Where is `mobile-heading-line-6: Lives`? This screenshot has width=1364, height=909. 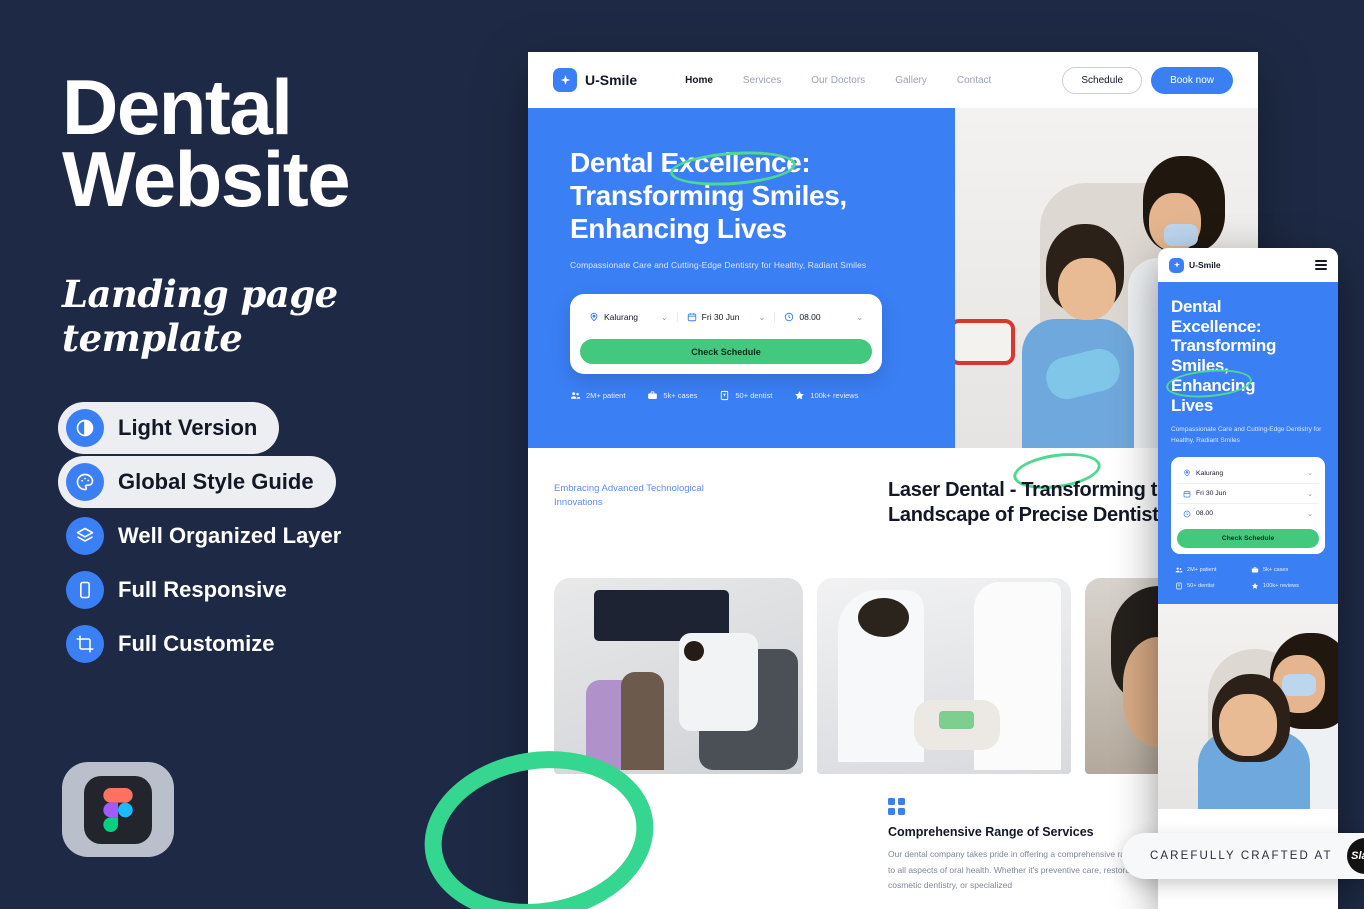 mobile-heading-line-6: Lives is located at coordinates (1192, 405).